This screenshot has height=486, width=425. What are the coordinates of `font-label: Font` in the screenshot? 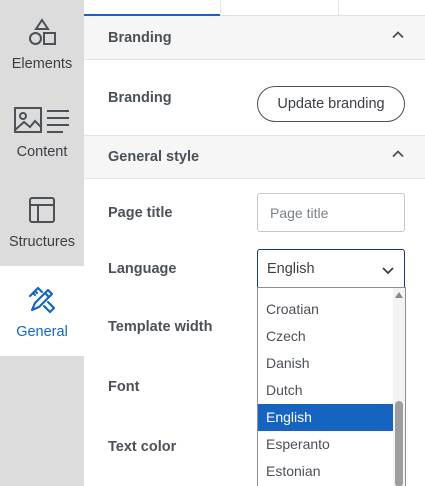 It's located at (124, 387).